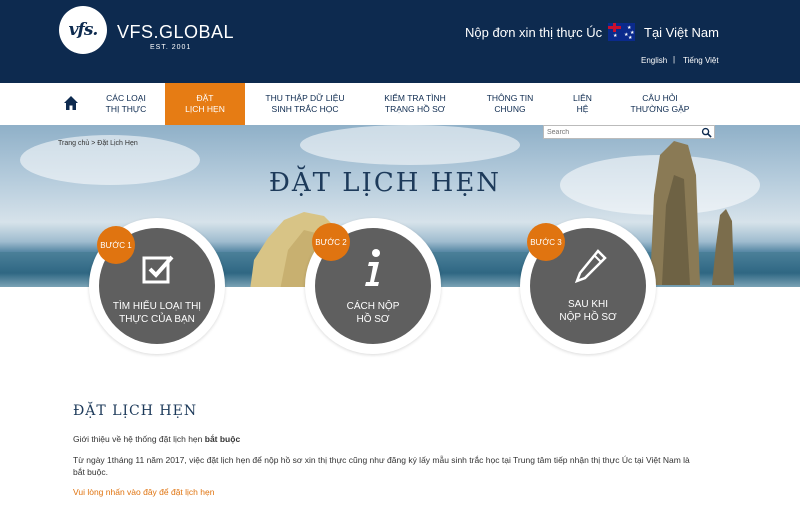 The image size is (800, 505). Describe the element at coordinates (692, 213) in the screenshot. I see `rock-stacks-right` at that location.